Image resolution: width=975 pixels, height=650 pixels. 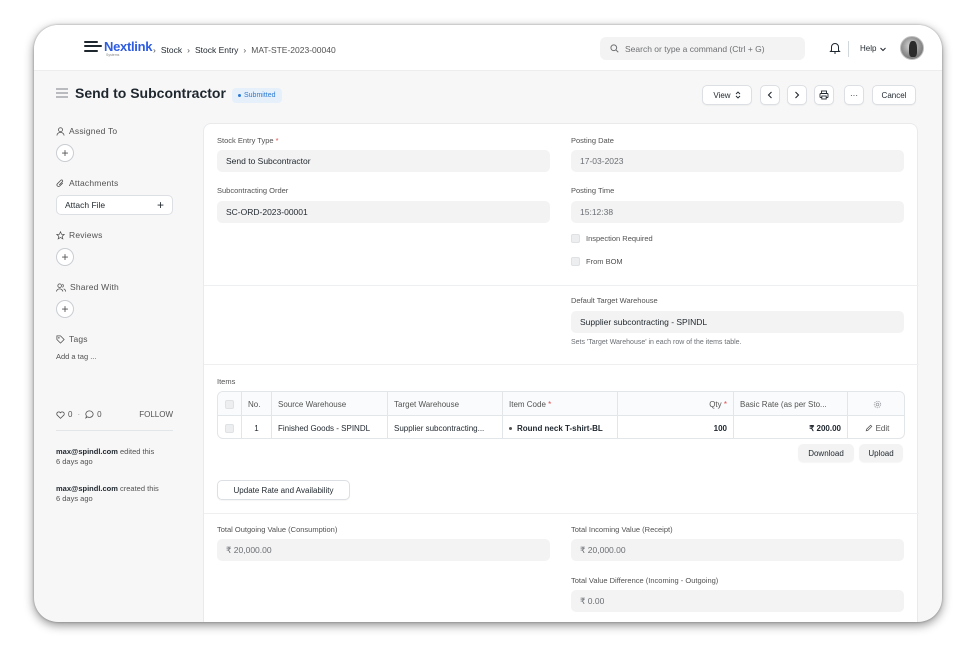 I want to click on subcontracting-order-field: SC-ORD-2023-00001, so click(x=383, y=212).